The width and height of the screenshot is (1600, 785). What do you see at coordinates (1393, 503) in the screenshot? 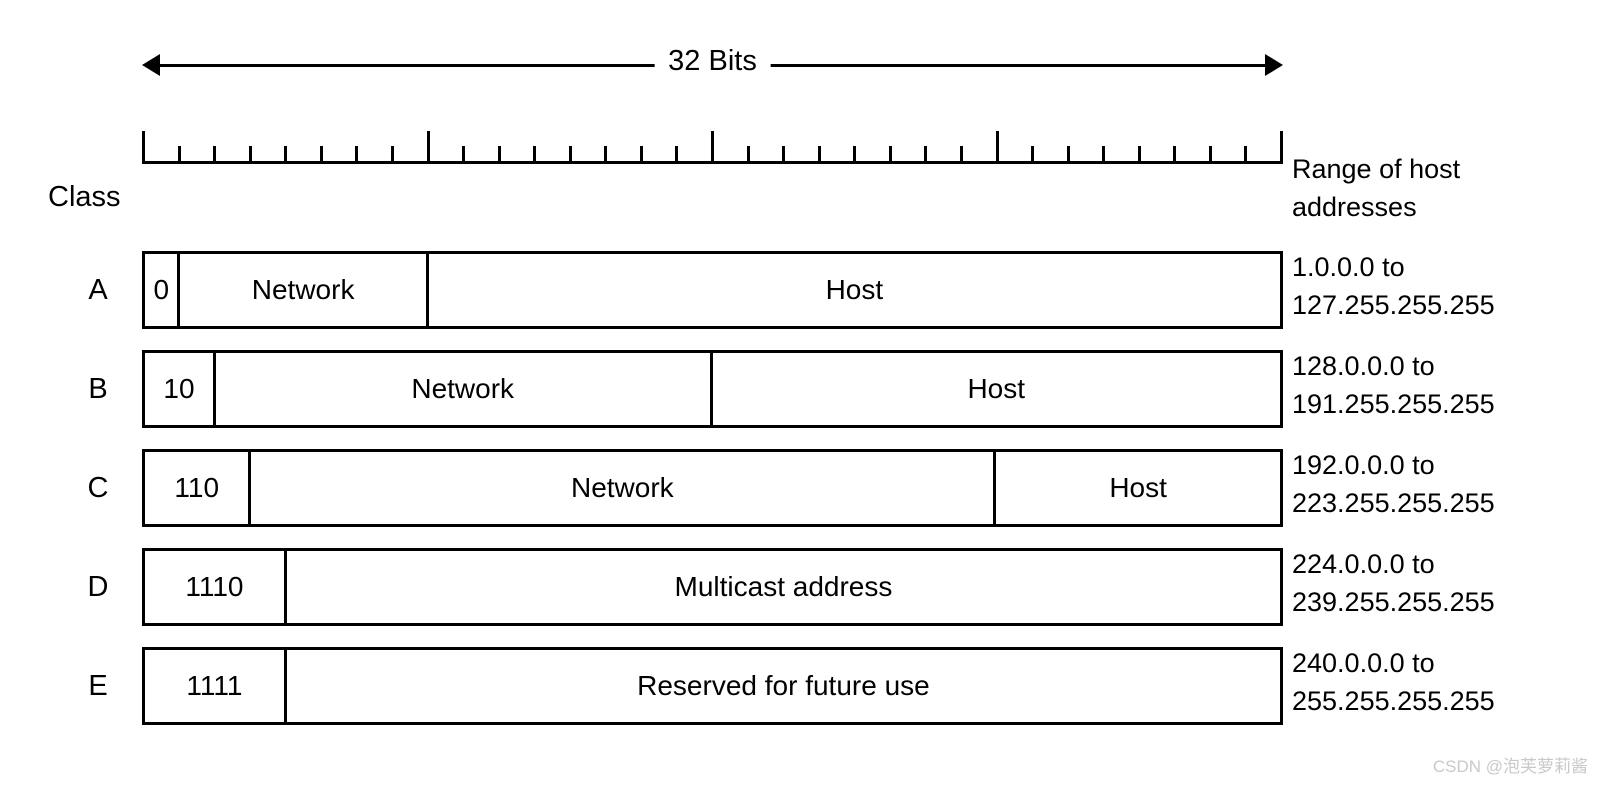
I see `host-range-end: 223.255.255.255` at bounding box center [1393, 503].